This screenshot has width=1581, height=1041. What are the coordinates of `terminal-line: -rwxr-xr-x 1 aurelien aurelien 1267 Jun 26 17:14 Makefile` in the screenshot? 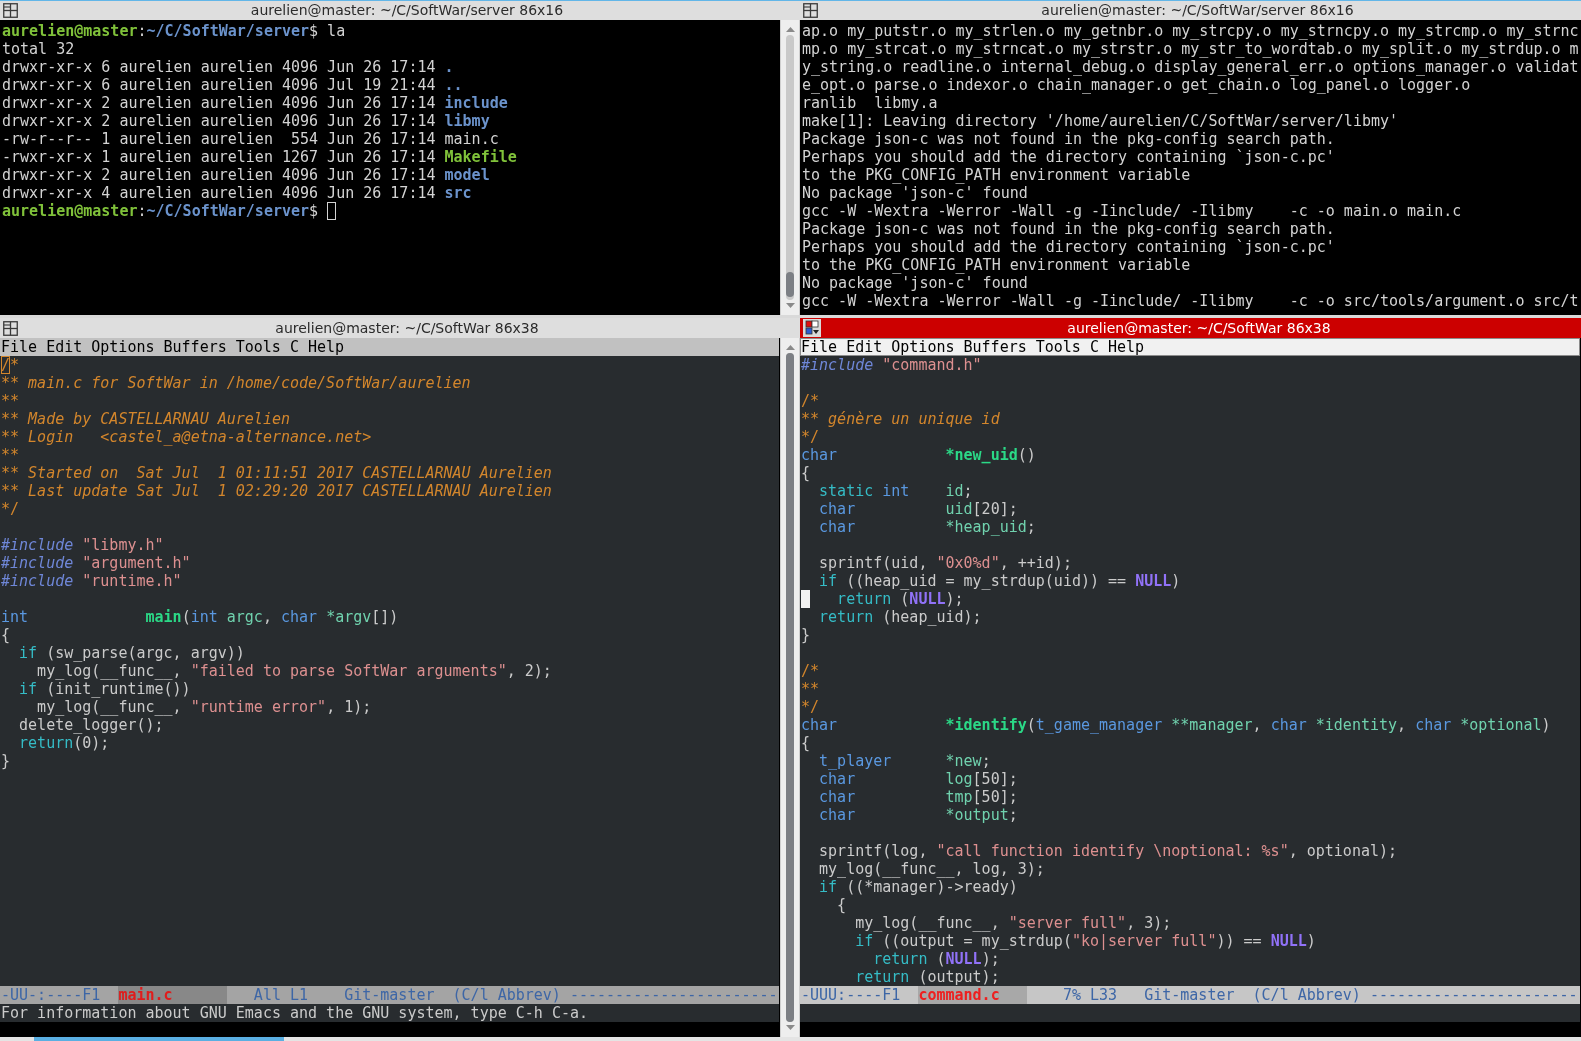 It's located at (259, 157).